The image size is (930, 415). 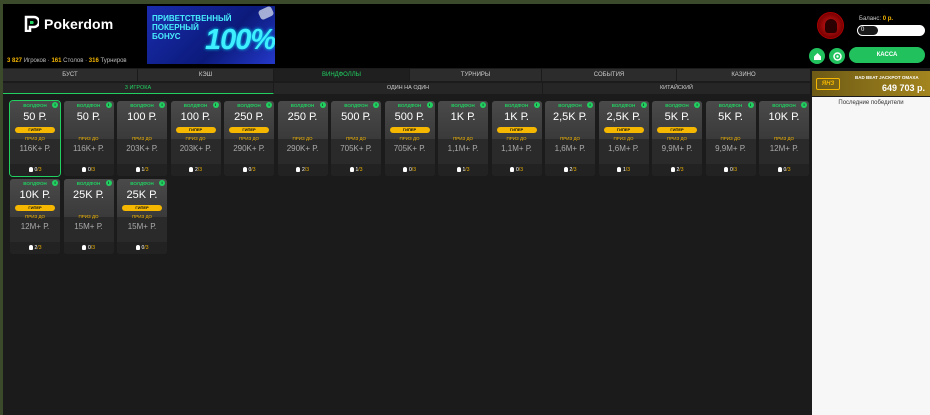 I want to click on tournament-card: ВОЛДФОН i 5K Р. ГИПЕР ПРИЗ ДО 9,9M+ Р. 2/3, so click(x=677, y=138).